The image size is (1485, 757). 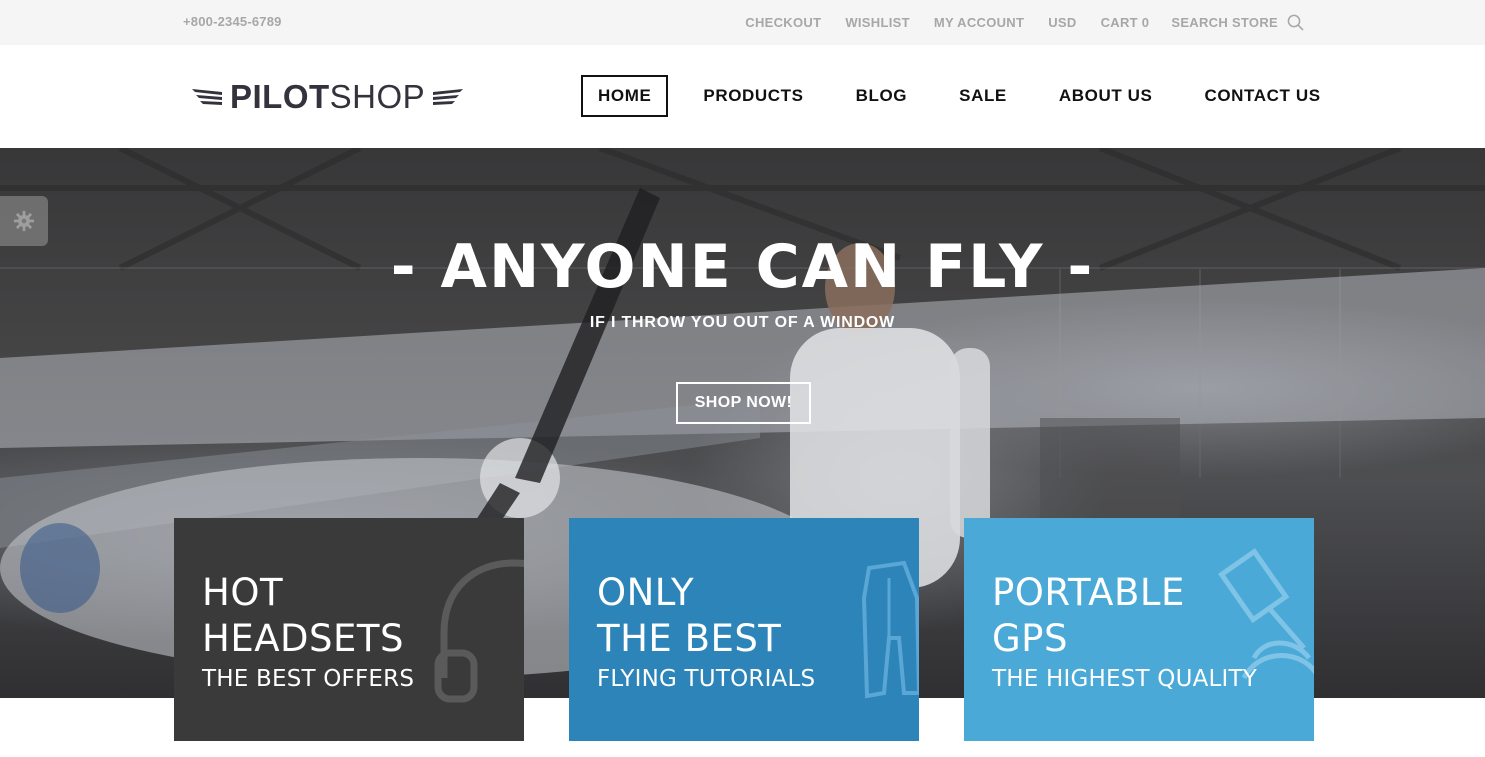 I want to click on card-headline-line1: PORTABLE, so click(x=1088, y=592).